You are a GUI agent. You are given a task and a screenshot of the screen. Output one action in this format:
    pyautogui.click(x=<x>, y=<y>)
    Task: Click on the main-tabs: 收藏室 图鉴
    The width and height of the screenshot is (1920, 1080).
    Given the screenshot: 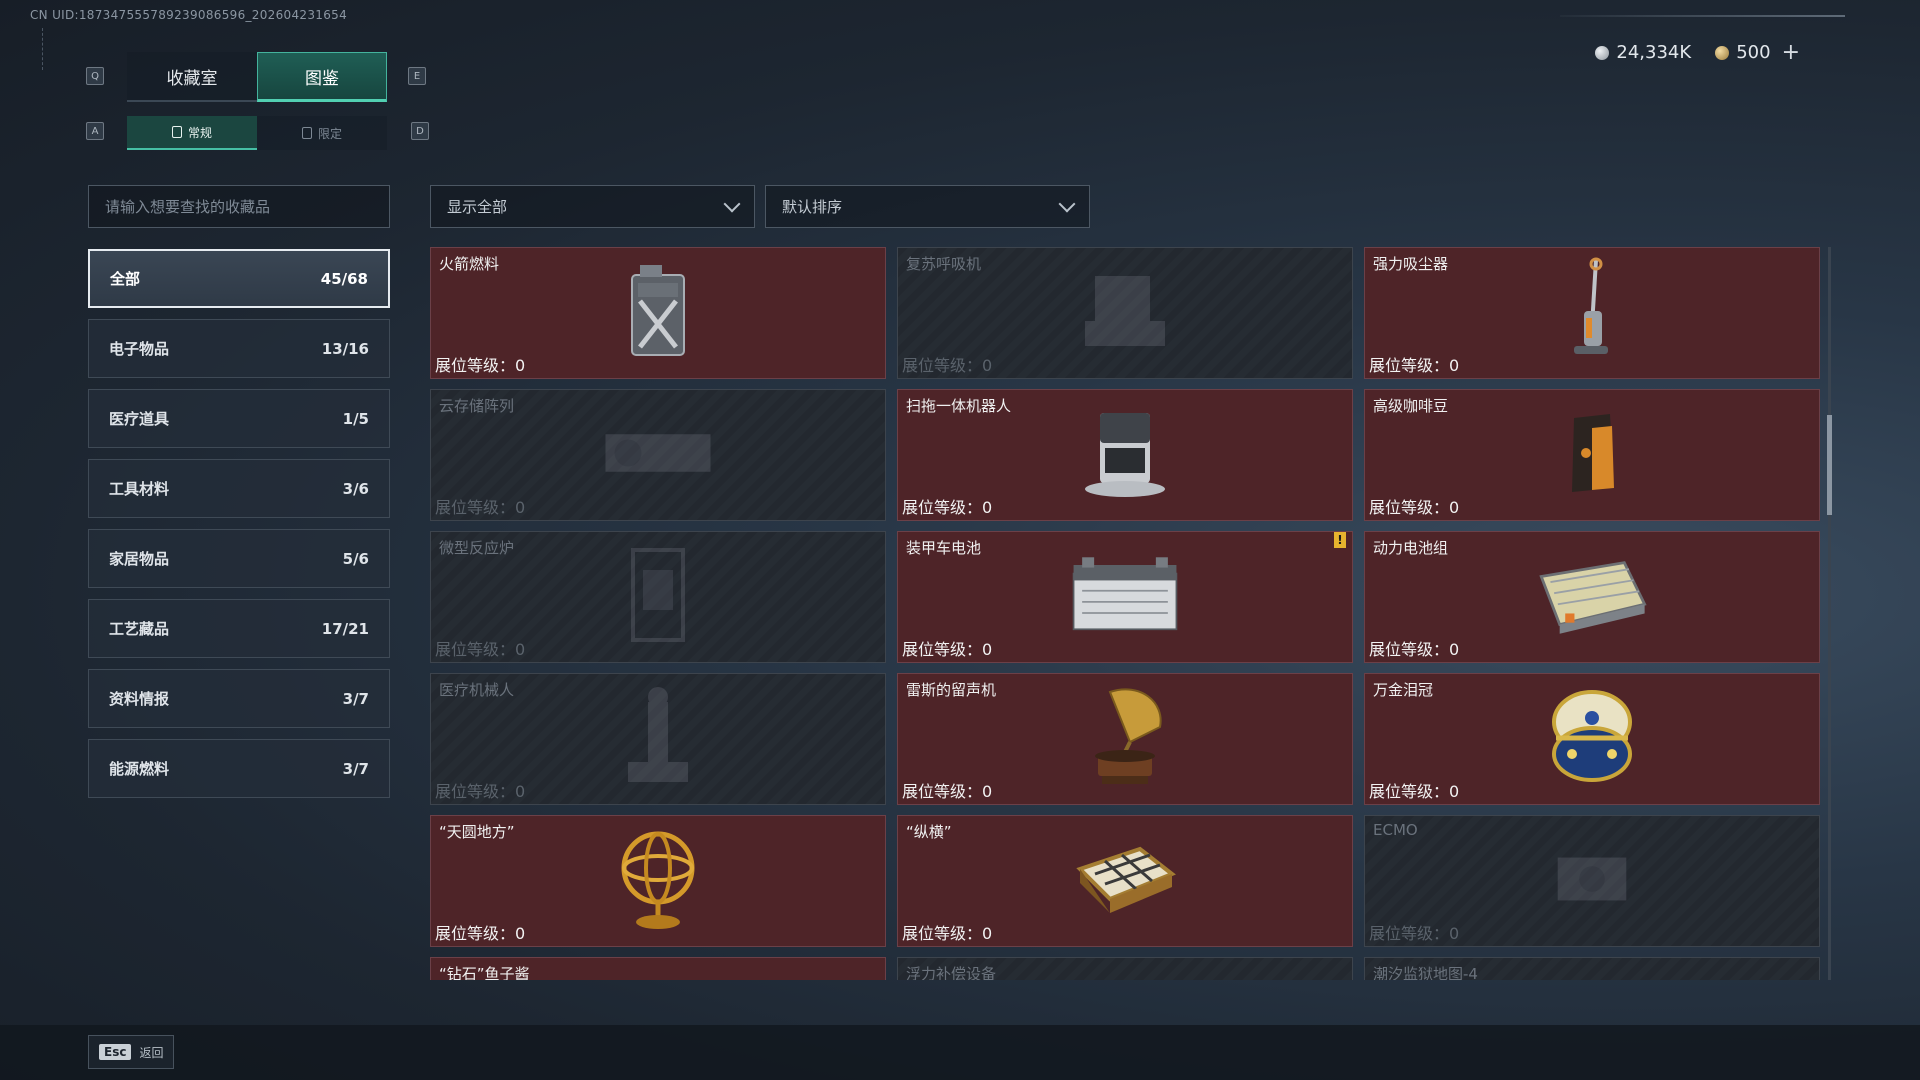 What is the action you would take?
    pyautogui.click(x=257, y=77)
    